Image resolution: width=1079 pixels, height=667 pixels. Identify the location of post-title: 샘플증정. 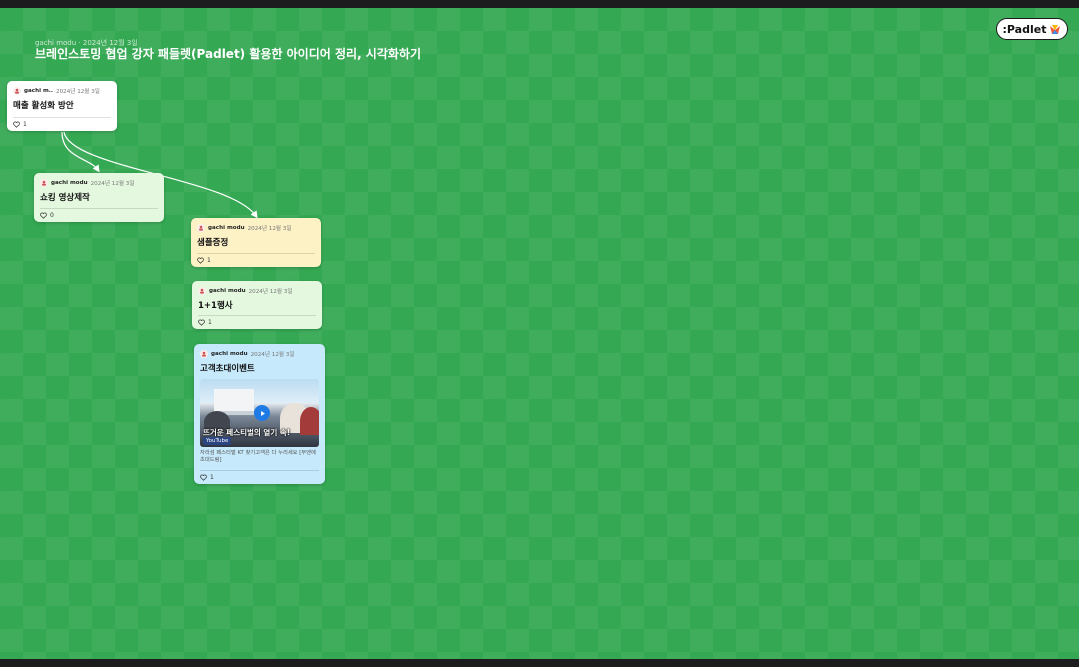
(213, 243).